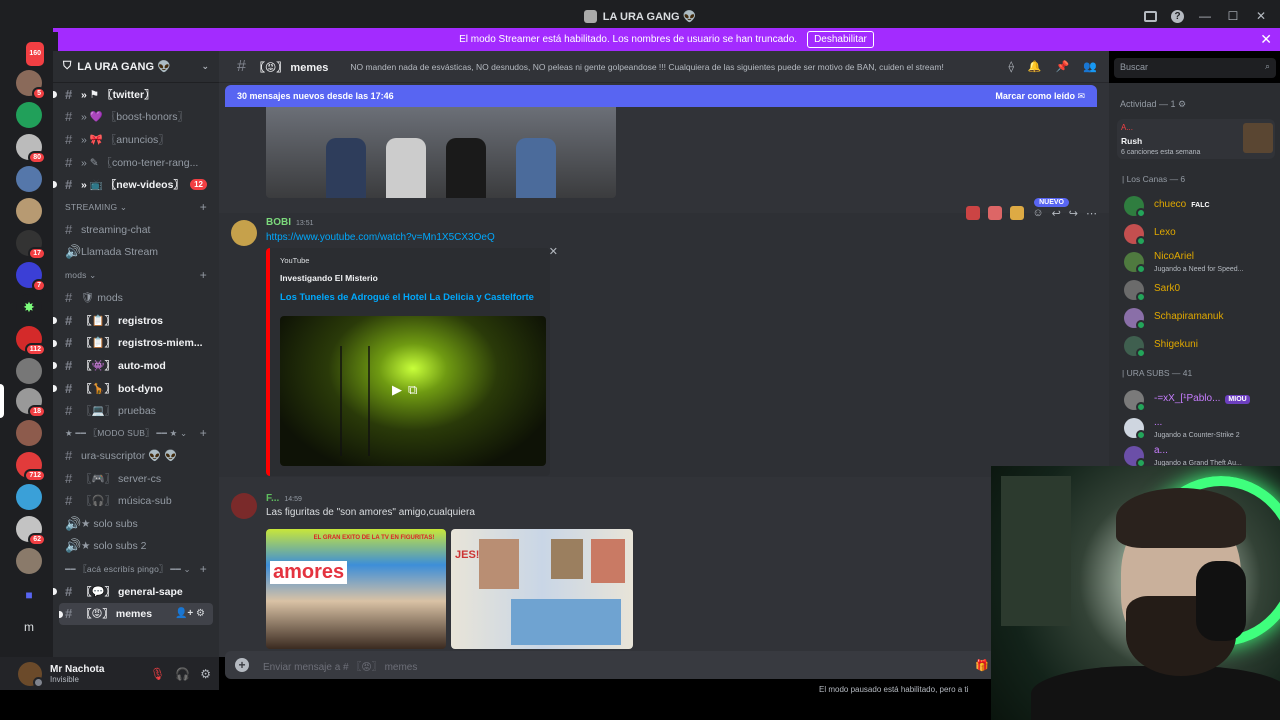 The image size is (1280, 720). I want to click on play-icon: ▶, so click(397, 390).